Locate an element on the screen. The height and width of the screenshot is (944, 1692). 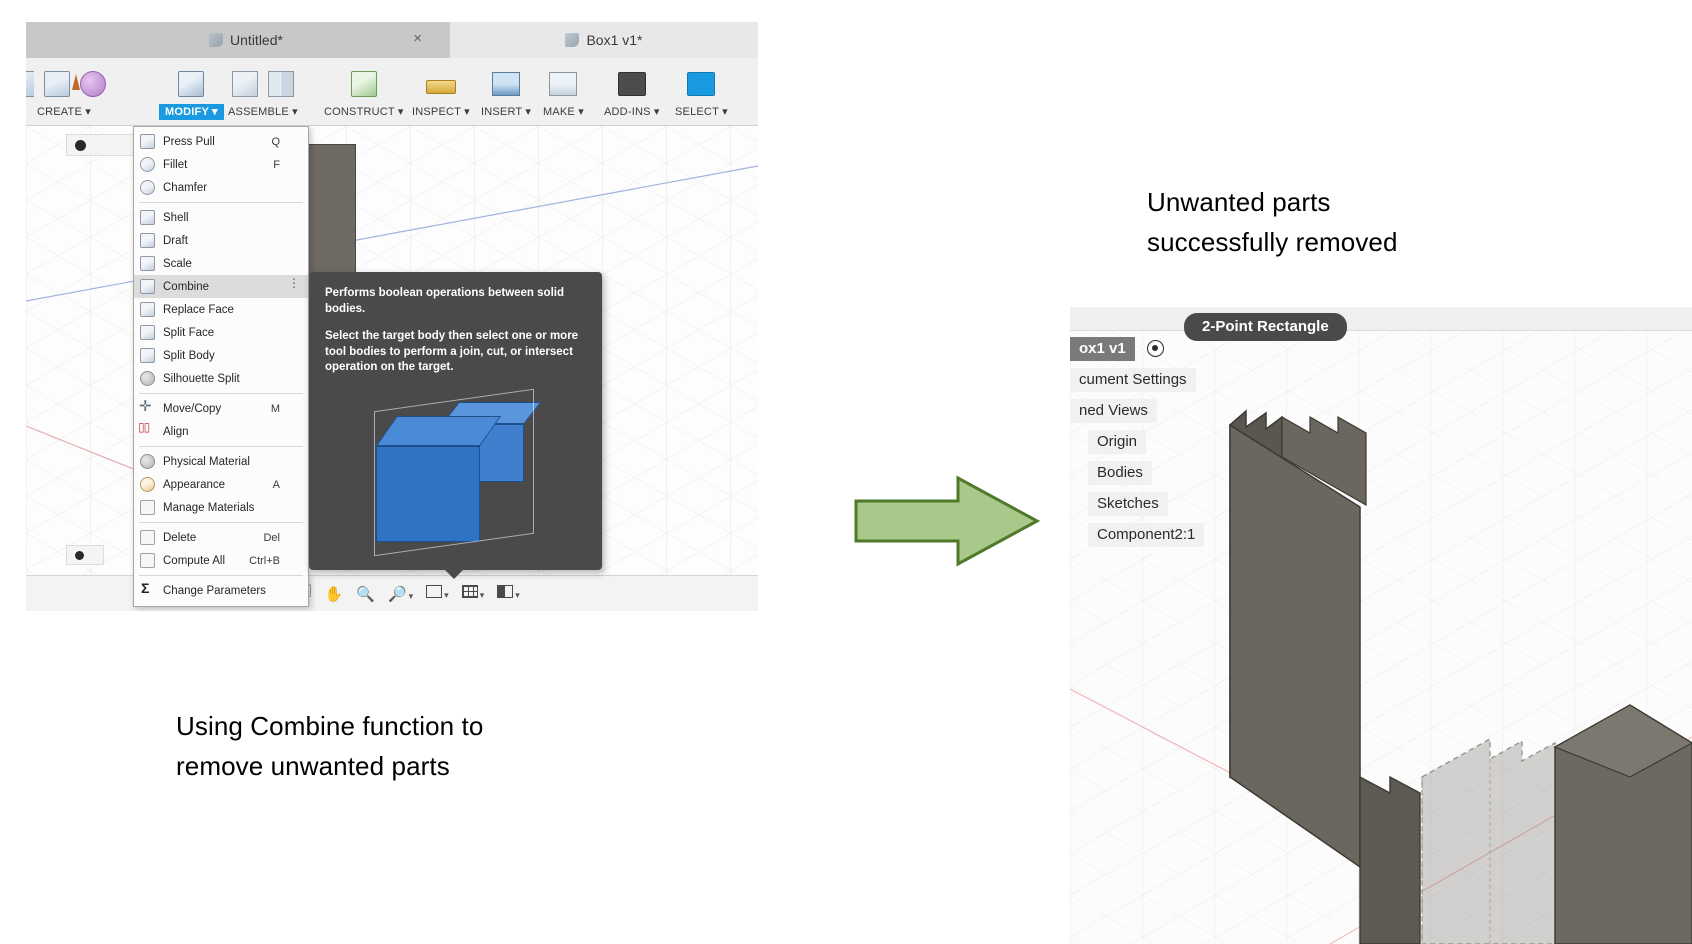
ribbon-group-insert: INSERT ▾ is located at coordinates (506, 92).